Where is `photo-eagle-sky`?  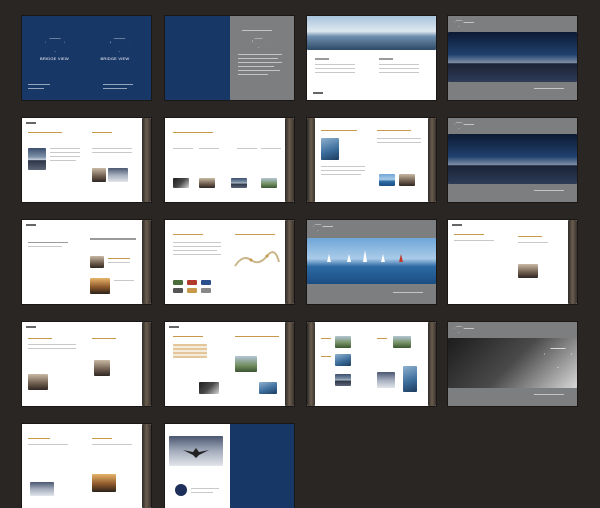
photo-eagle-sky is located at coordinates (196, 451).